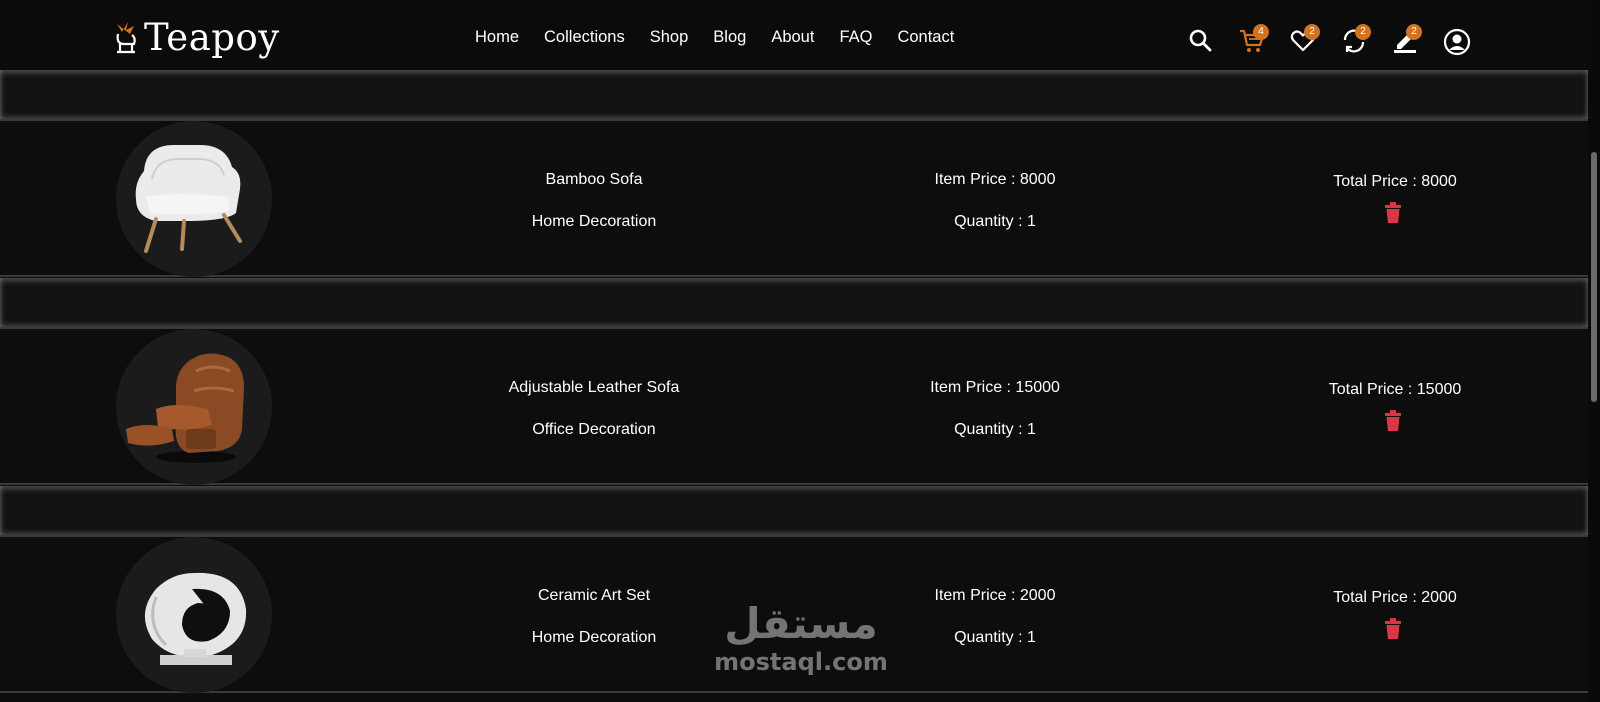  I want to click on product-image-white-armchair, so click(194, 199).